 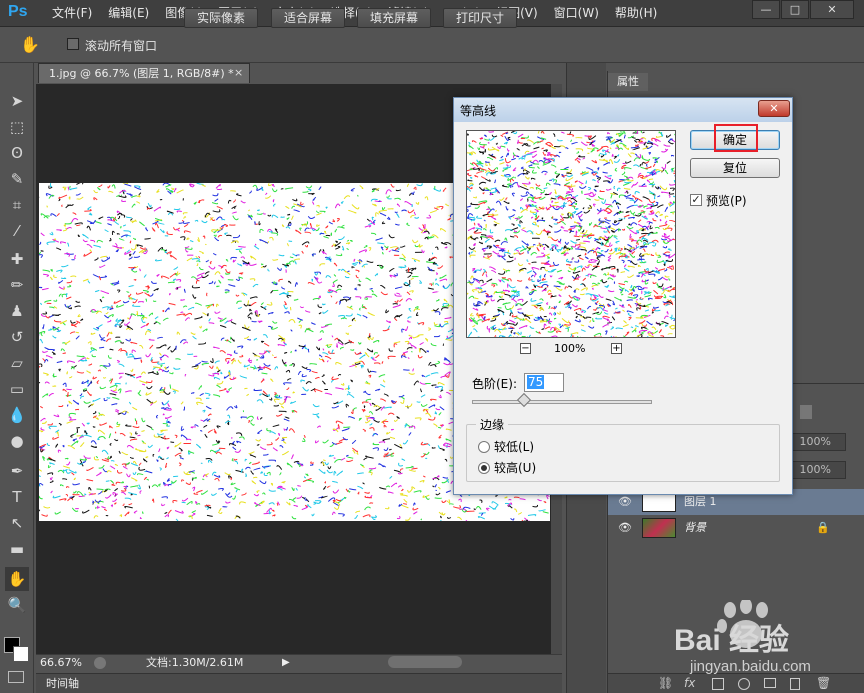 What do you see at coordinates (128, 13) in the screenshot?
I see `menu-item-1: 编辑(E)` at bounding box center [128, 13].